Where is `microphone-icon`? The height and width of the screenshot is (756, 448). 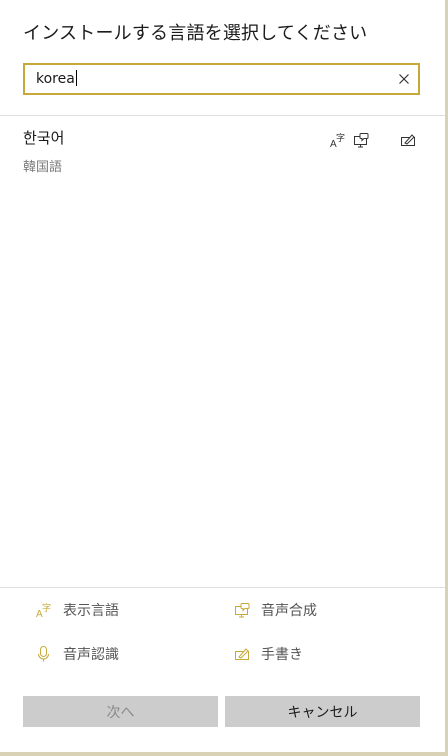 microphone-icon is located at coordinates (43, 654).